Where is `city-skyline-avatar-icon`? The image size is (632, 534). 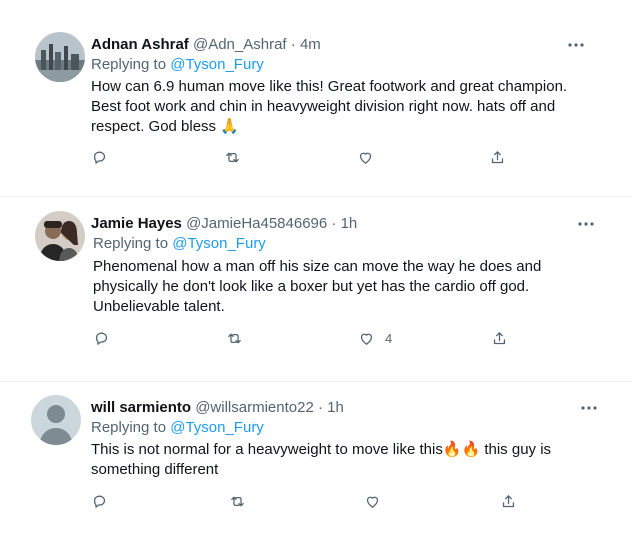
city-skyline-avatar-icon is located at coordinates (60, 57).